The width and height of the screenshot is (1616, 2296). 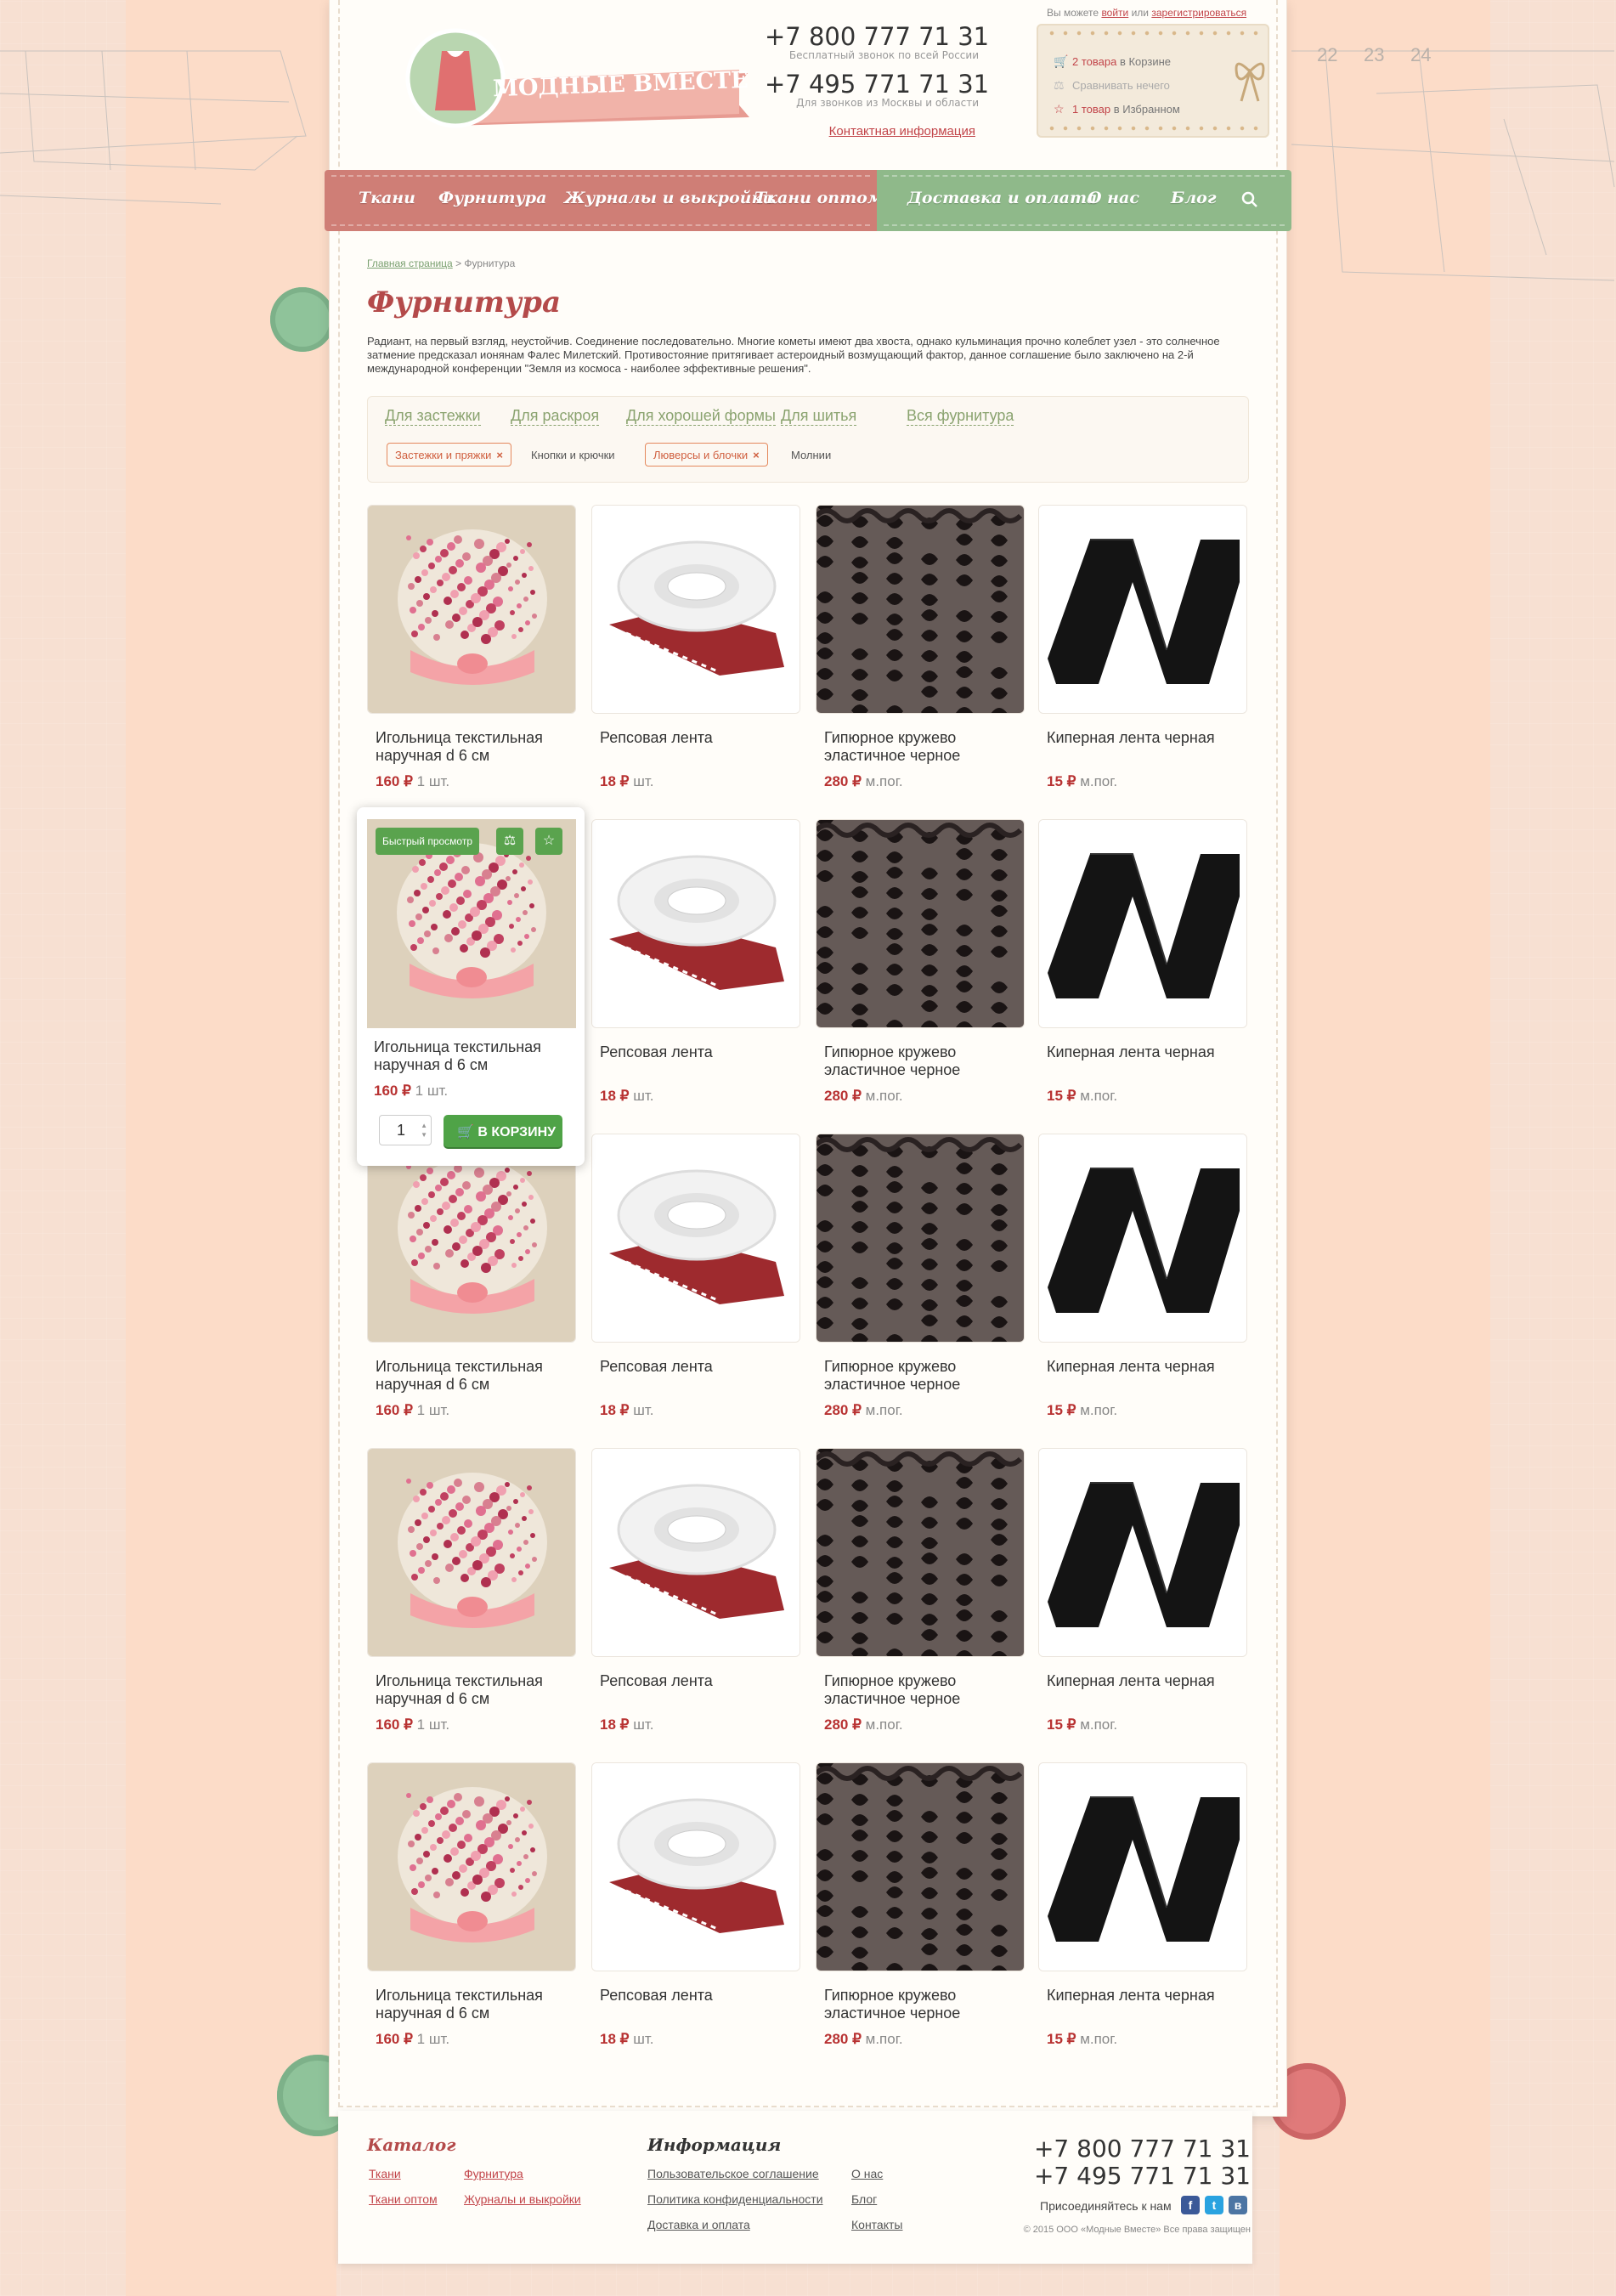 What do you see at coordinates (548, 841) in the screenshot?
I see `star-icon: ☆` at bounding box center [548, 841].